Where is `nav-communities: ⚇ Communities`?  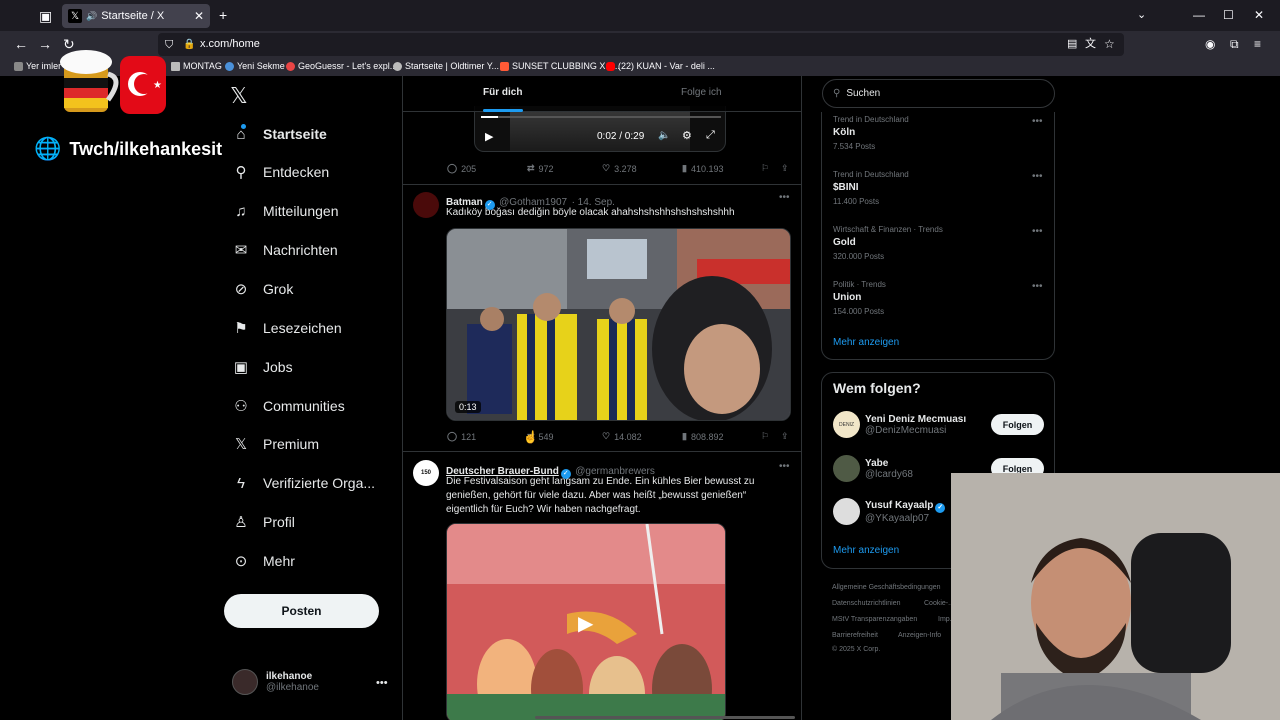 nav-communities: ⚇ Communities is located at coordinates (287, 406).